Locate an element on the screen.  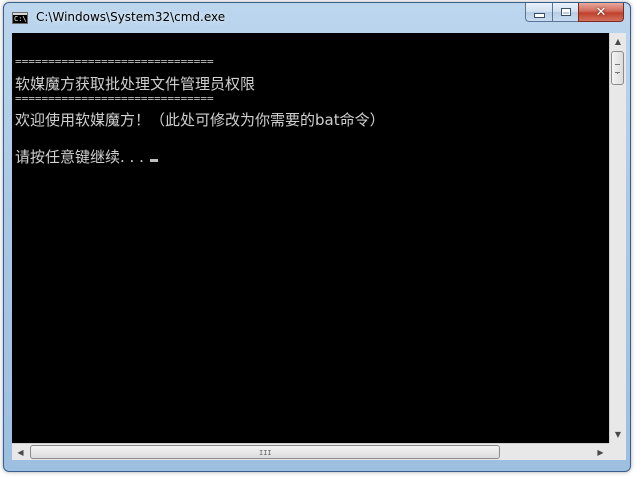
scroll-grip-icon: III is located at coordinates (265, 453).